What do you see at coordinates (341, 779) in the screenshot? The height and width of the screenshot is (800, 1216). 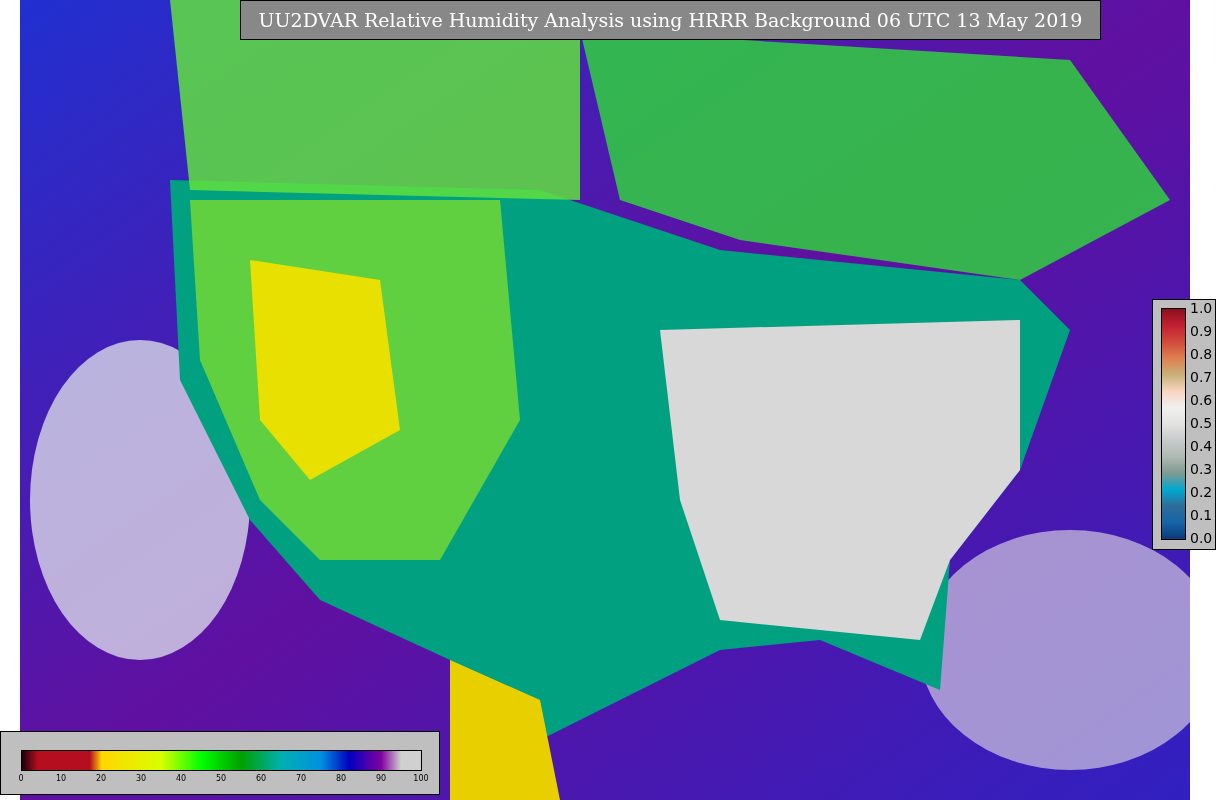 I see `colorbar-tick-label: 80` at bounding box center [341, 779].